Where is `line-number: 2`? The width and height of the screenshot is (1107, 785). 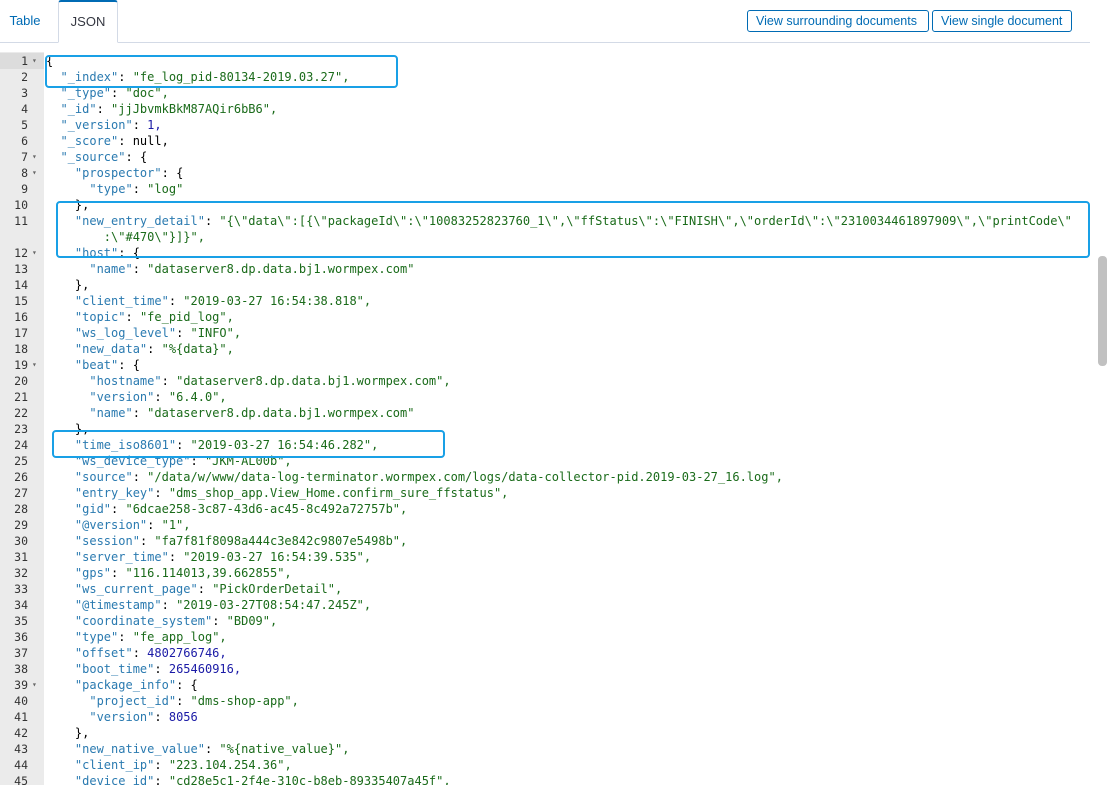
line-number: 2 is located at coordinates (24, 77).